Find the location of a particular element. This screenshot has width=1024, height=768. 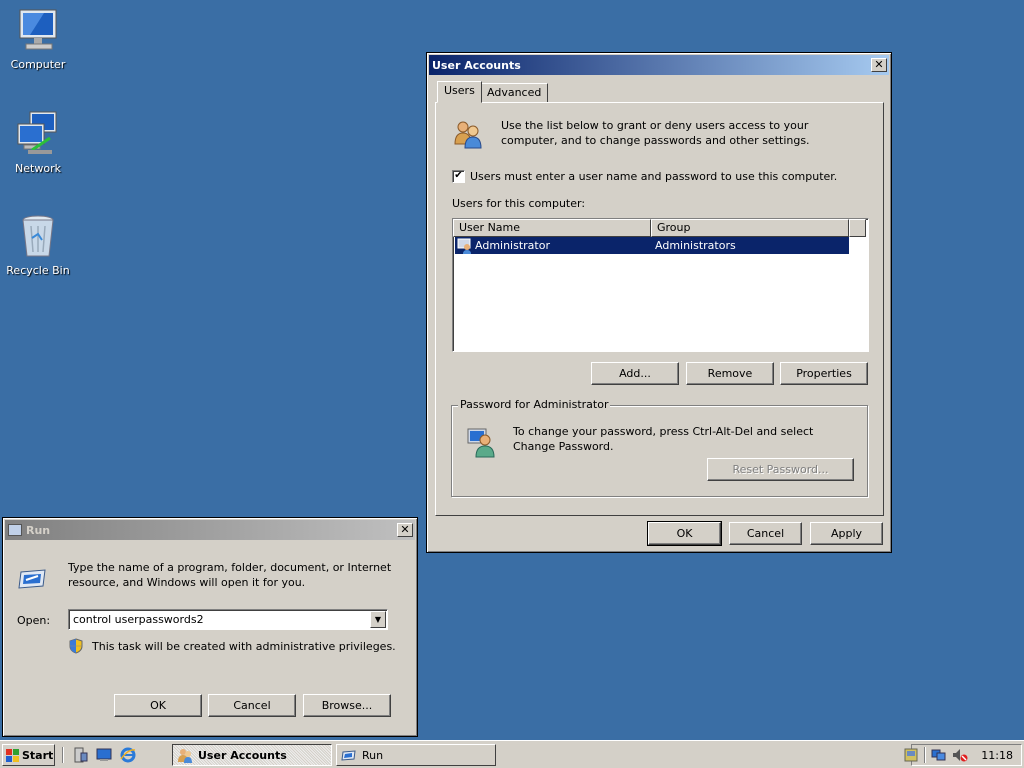

quick-launch is located at coordinates (99, 755).